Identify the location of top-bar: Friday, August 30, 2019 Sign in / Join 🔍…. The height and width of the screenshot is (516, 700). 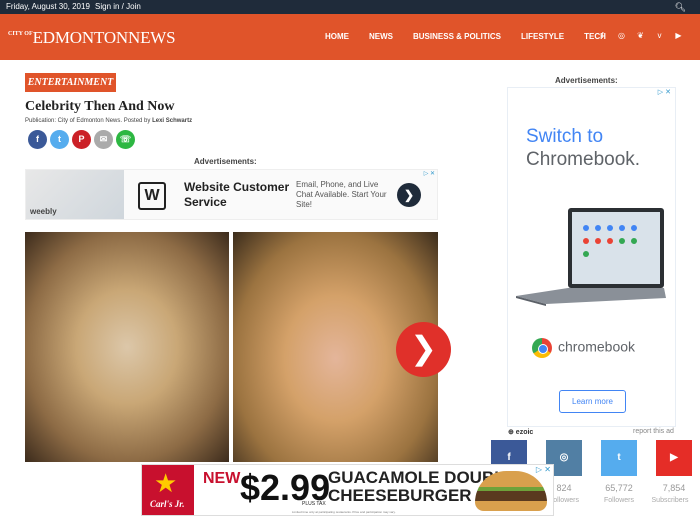
(350, 7).